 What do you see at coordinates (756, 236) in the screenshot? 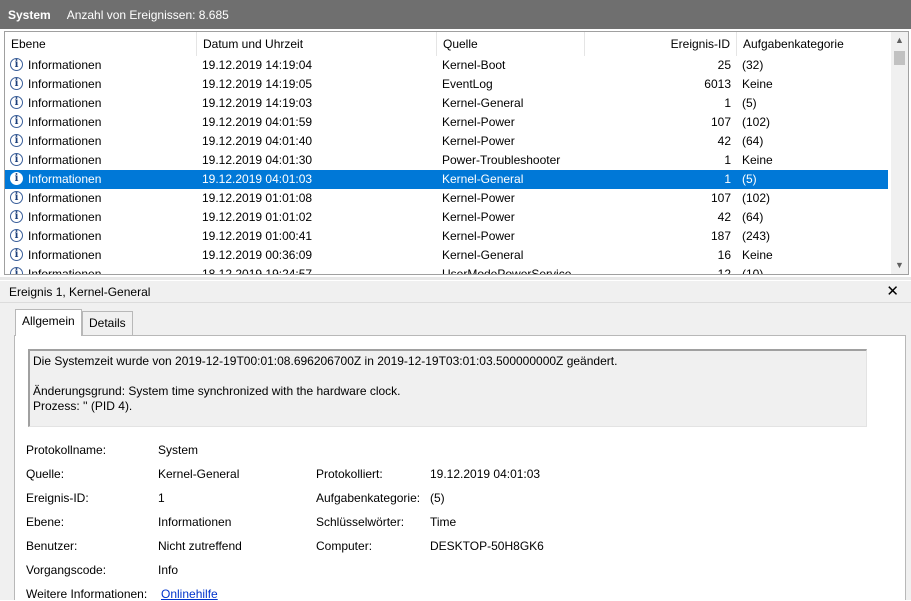
I see `cell-task-category: (243)` at bounding box center [756, 236].